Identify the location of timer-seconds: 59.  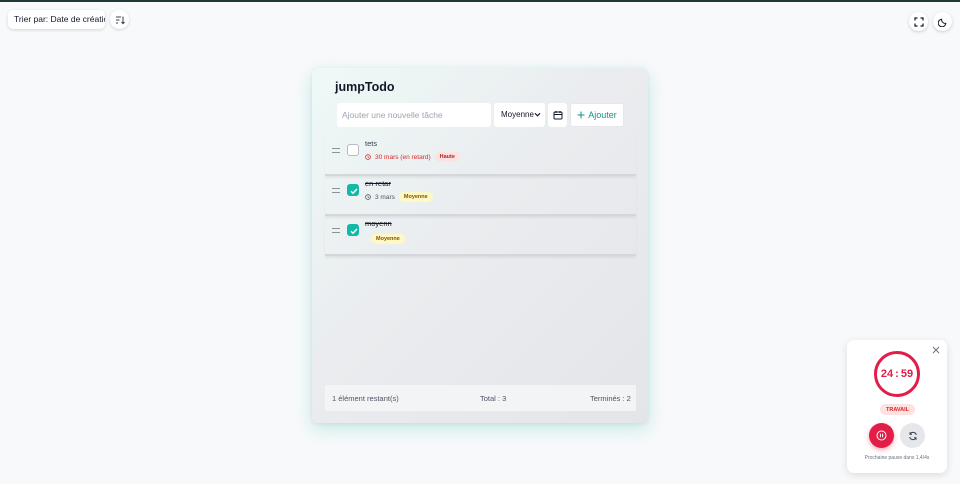
(907, 374).